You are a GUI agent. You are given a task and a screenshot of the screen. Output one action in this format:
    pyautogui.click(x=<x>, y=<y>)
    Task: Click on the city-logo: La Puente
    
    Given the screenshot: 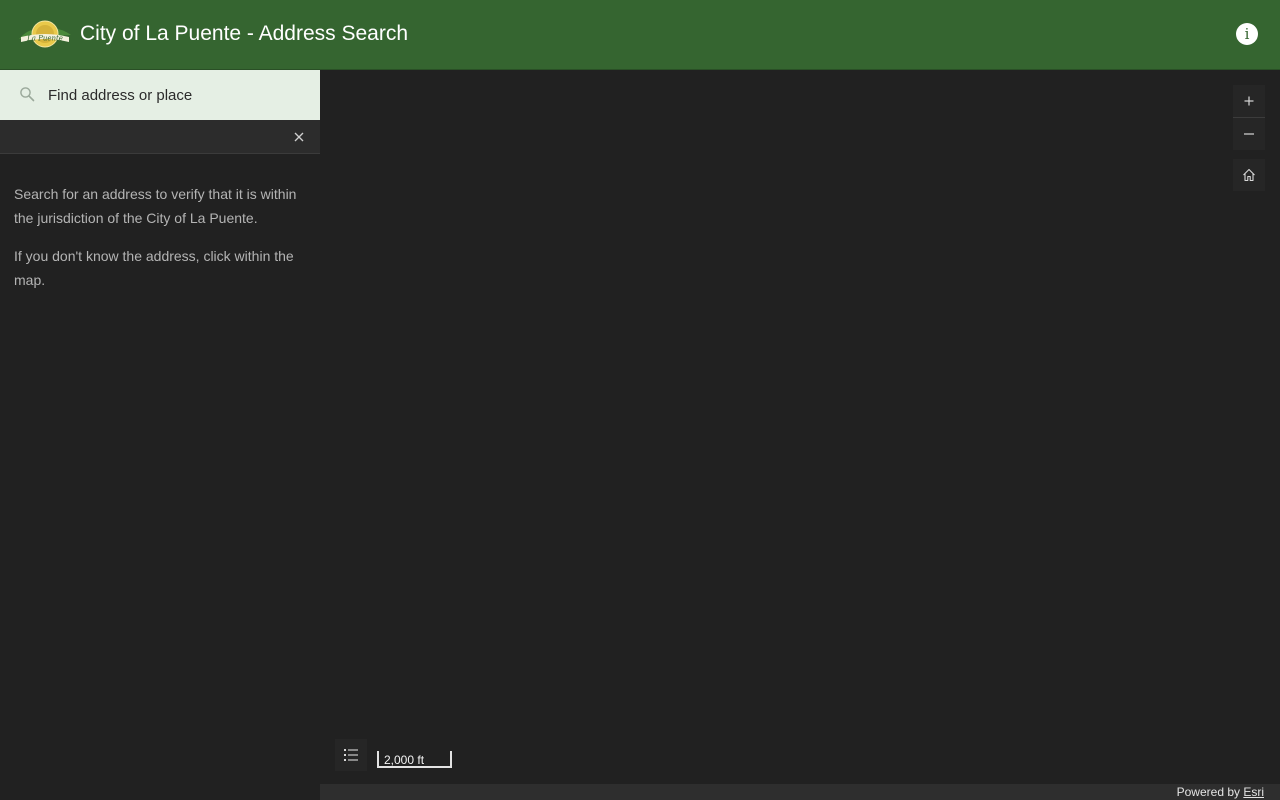 What is the action you would take?
    pyautogui.click(x=45, y=34)
    